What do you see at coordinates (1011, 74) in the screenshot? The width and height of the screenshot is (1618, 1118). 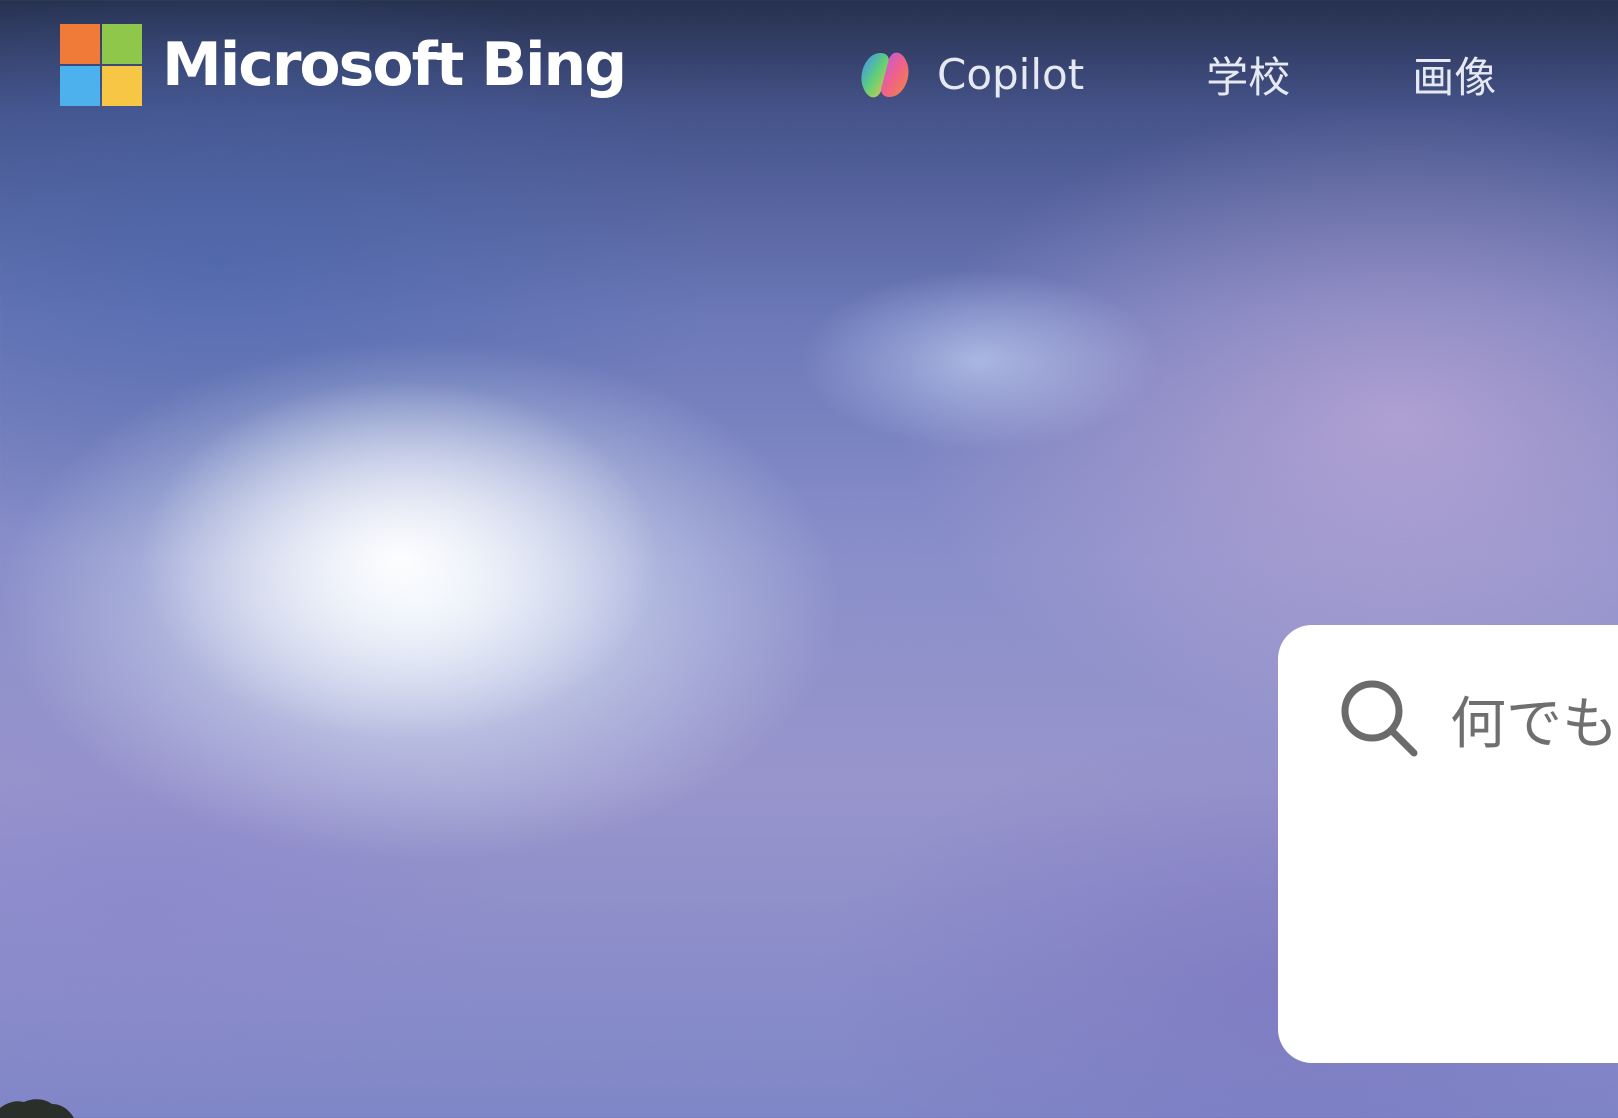 I see `nav-copilot-label: Copilot` at bounding box center [1011, 74].